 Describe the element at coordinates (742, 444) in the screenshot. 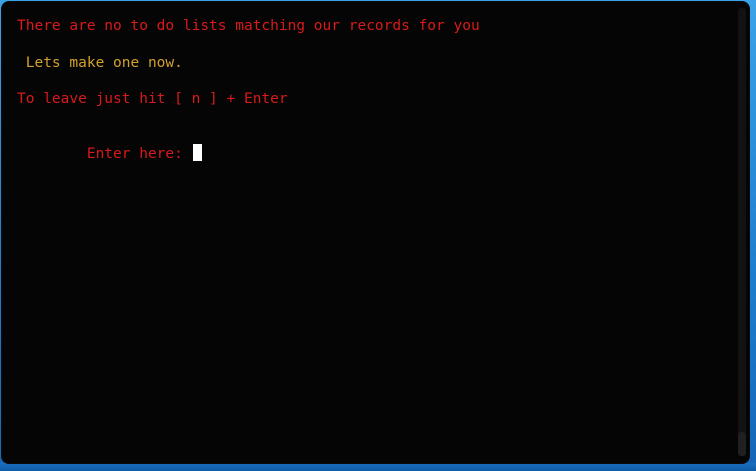

I see `scrollbar-thumb` at that location.